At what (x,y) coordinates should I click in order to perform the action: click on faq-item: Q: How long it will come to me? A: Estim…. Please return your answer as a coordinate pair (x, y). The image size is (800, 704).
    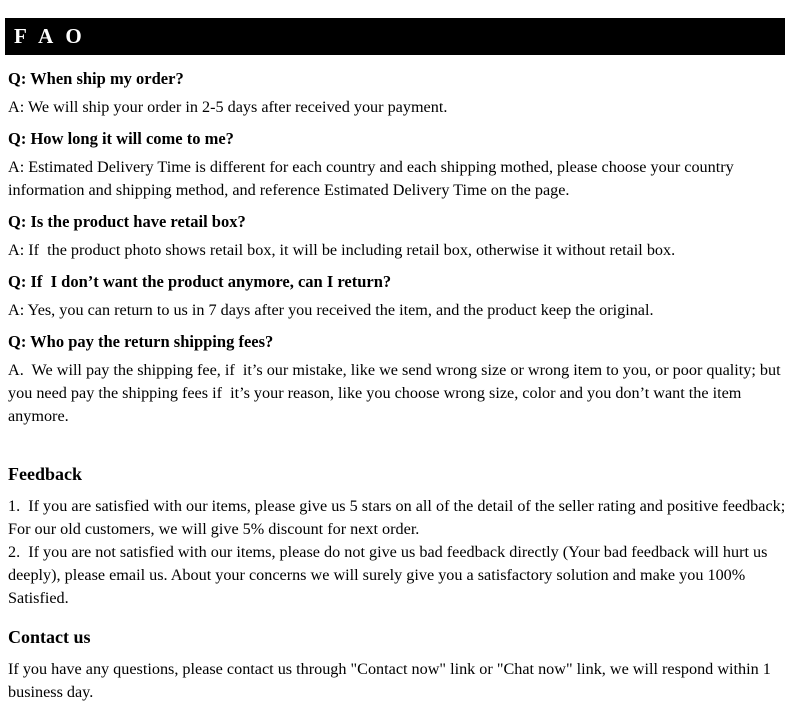
    Looking at the image, I should click on (400, 165).